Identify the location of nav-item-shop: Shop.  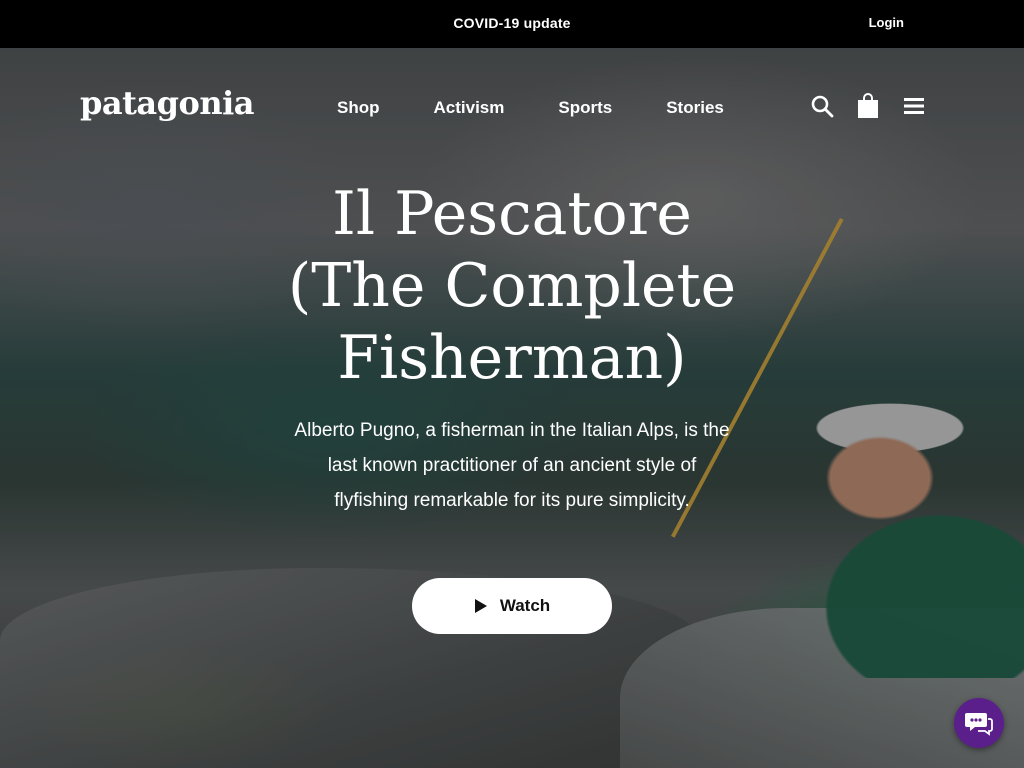
(358, 108).